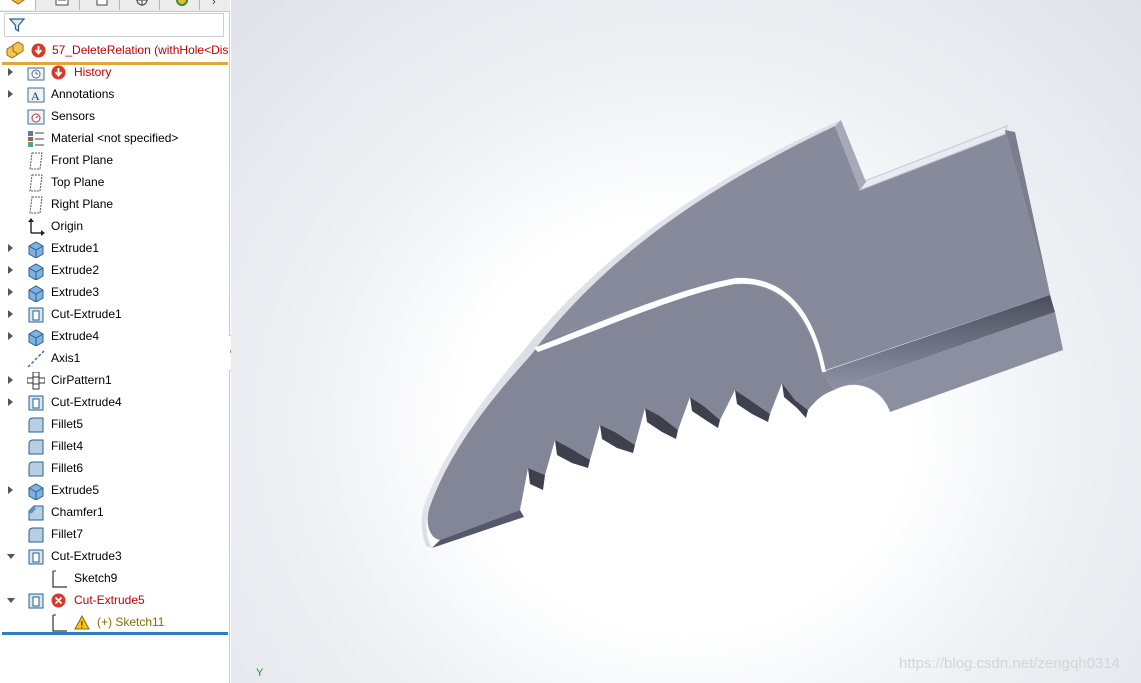 The height and width of the screenshot is (683, 1141). What do you see at coordinates (114, 359) in the screenshot?
I see `tree-item-axis1: Axis1` at bounding box center [114, 359].